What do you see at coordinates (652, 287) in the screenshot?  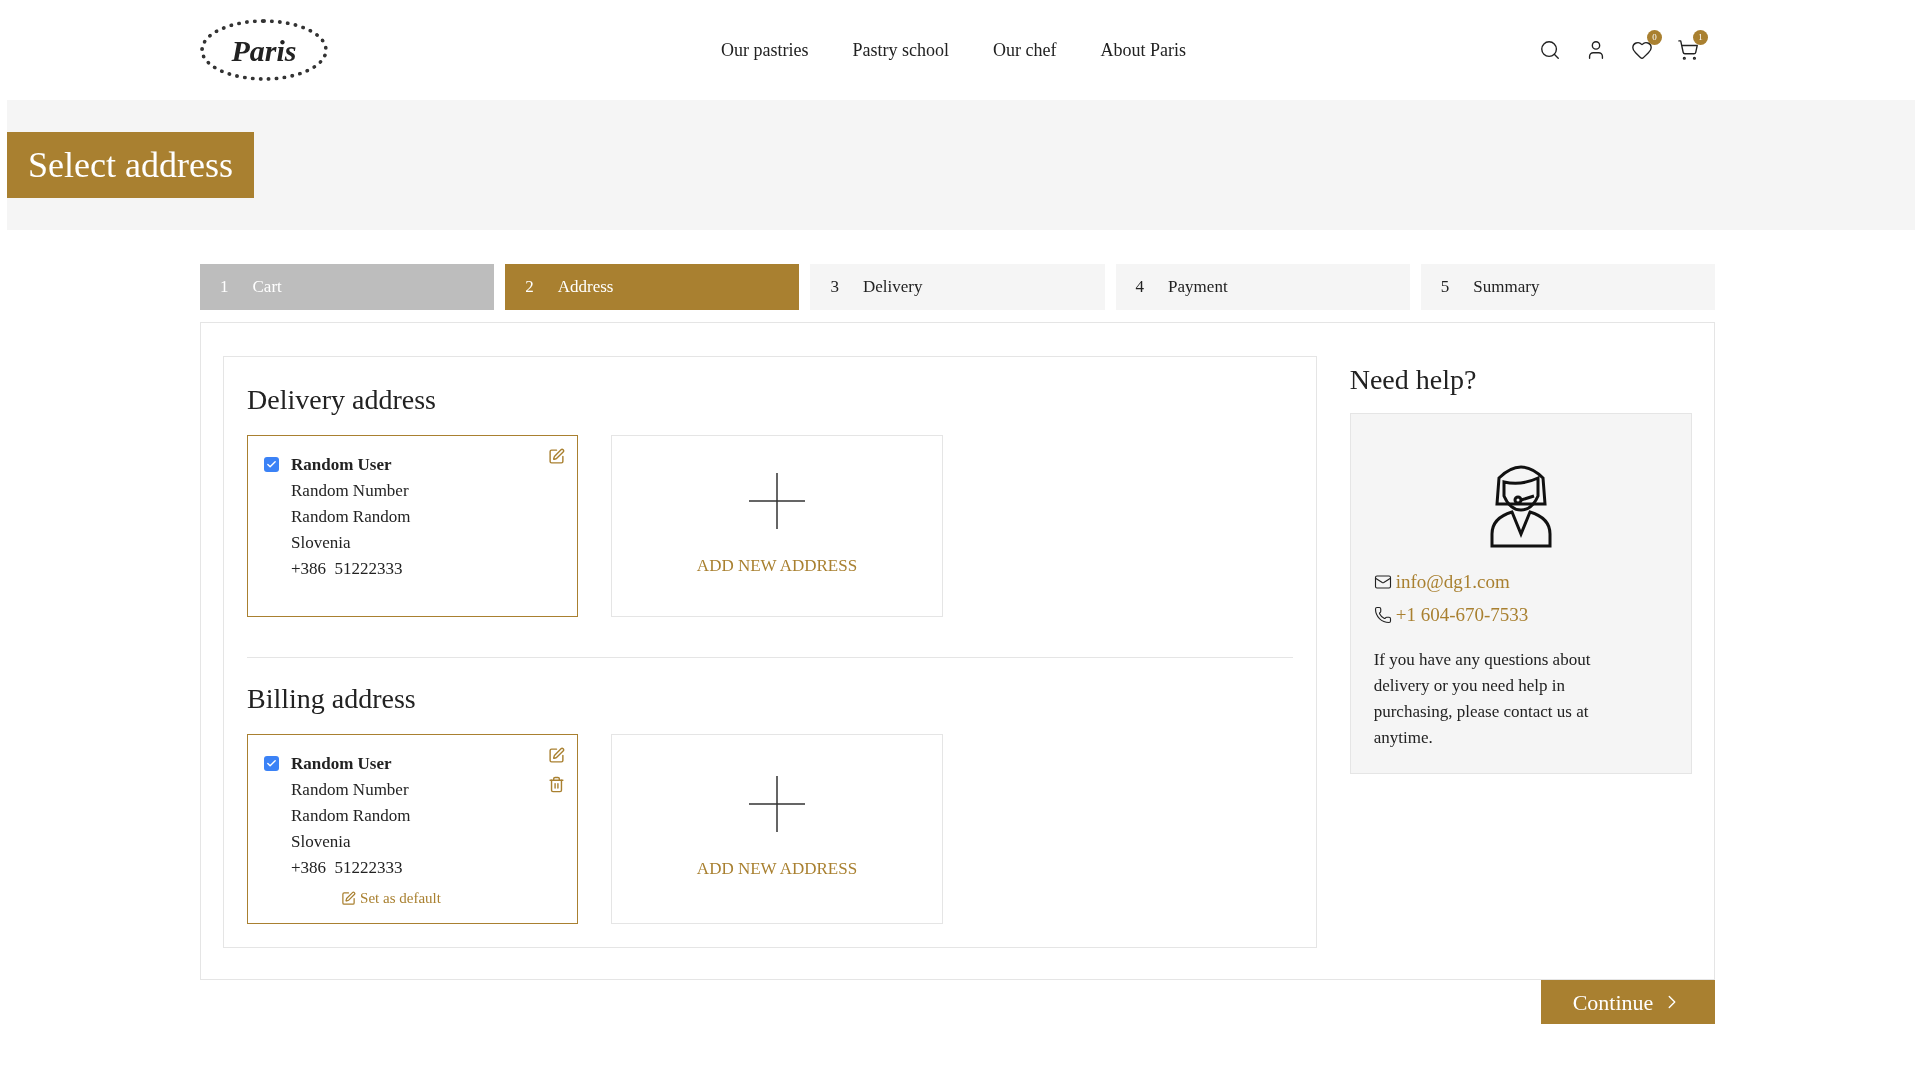 I see `checkout-step: 2 Address` at bounding box center [652, 287].